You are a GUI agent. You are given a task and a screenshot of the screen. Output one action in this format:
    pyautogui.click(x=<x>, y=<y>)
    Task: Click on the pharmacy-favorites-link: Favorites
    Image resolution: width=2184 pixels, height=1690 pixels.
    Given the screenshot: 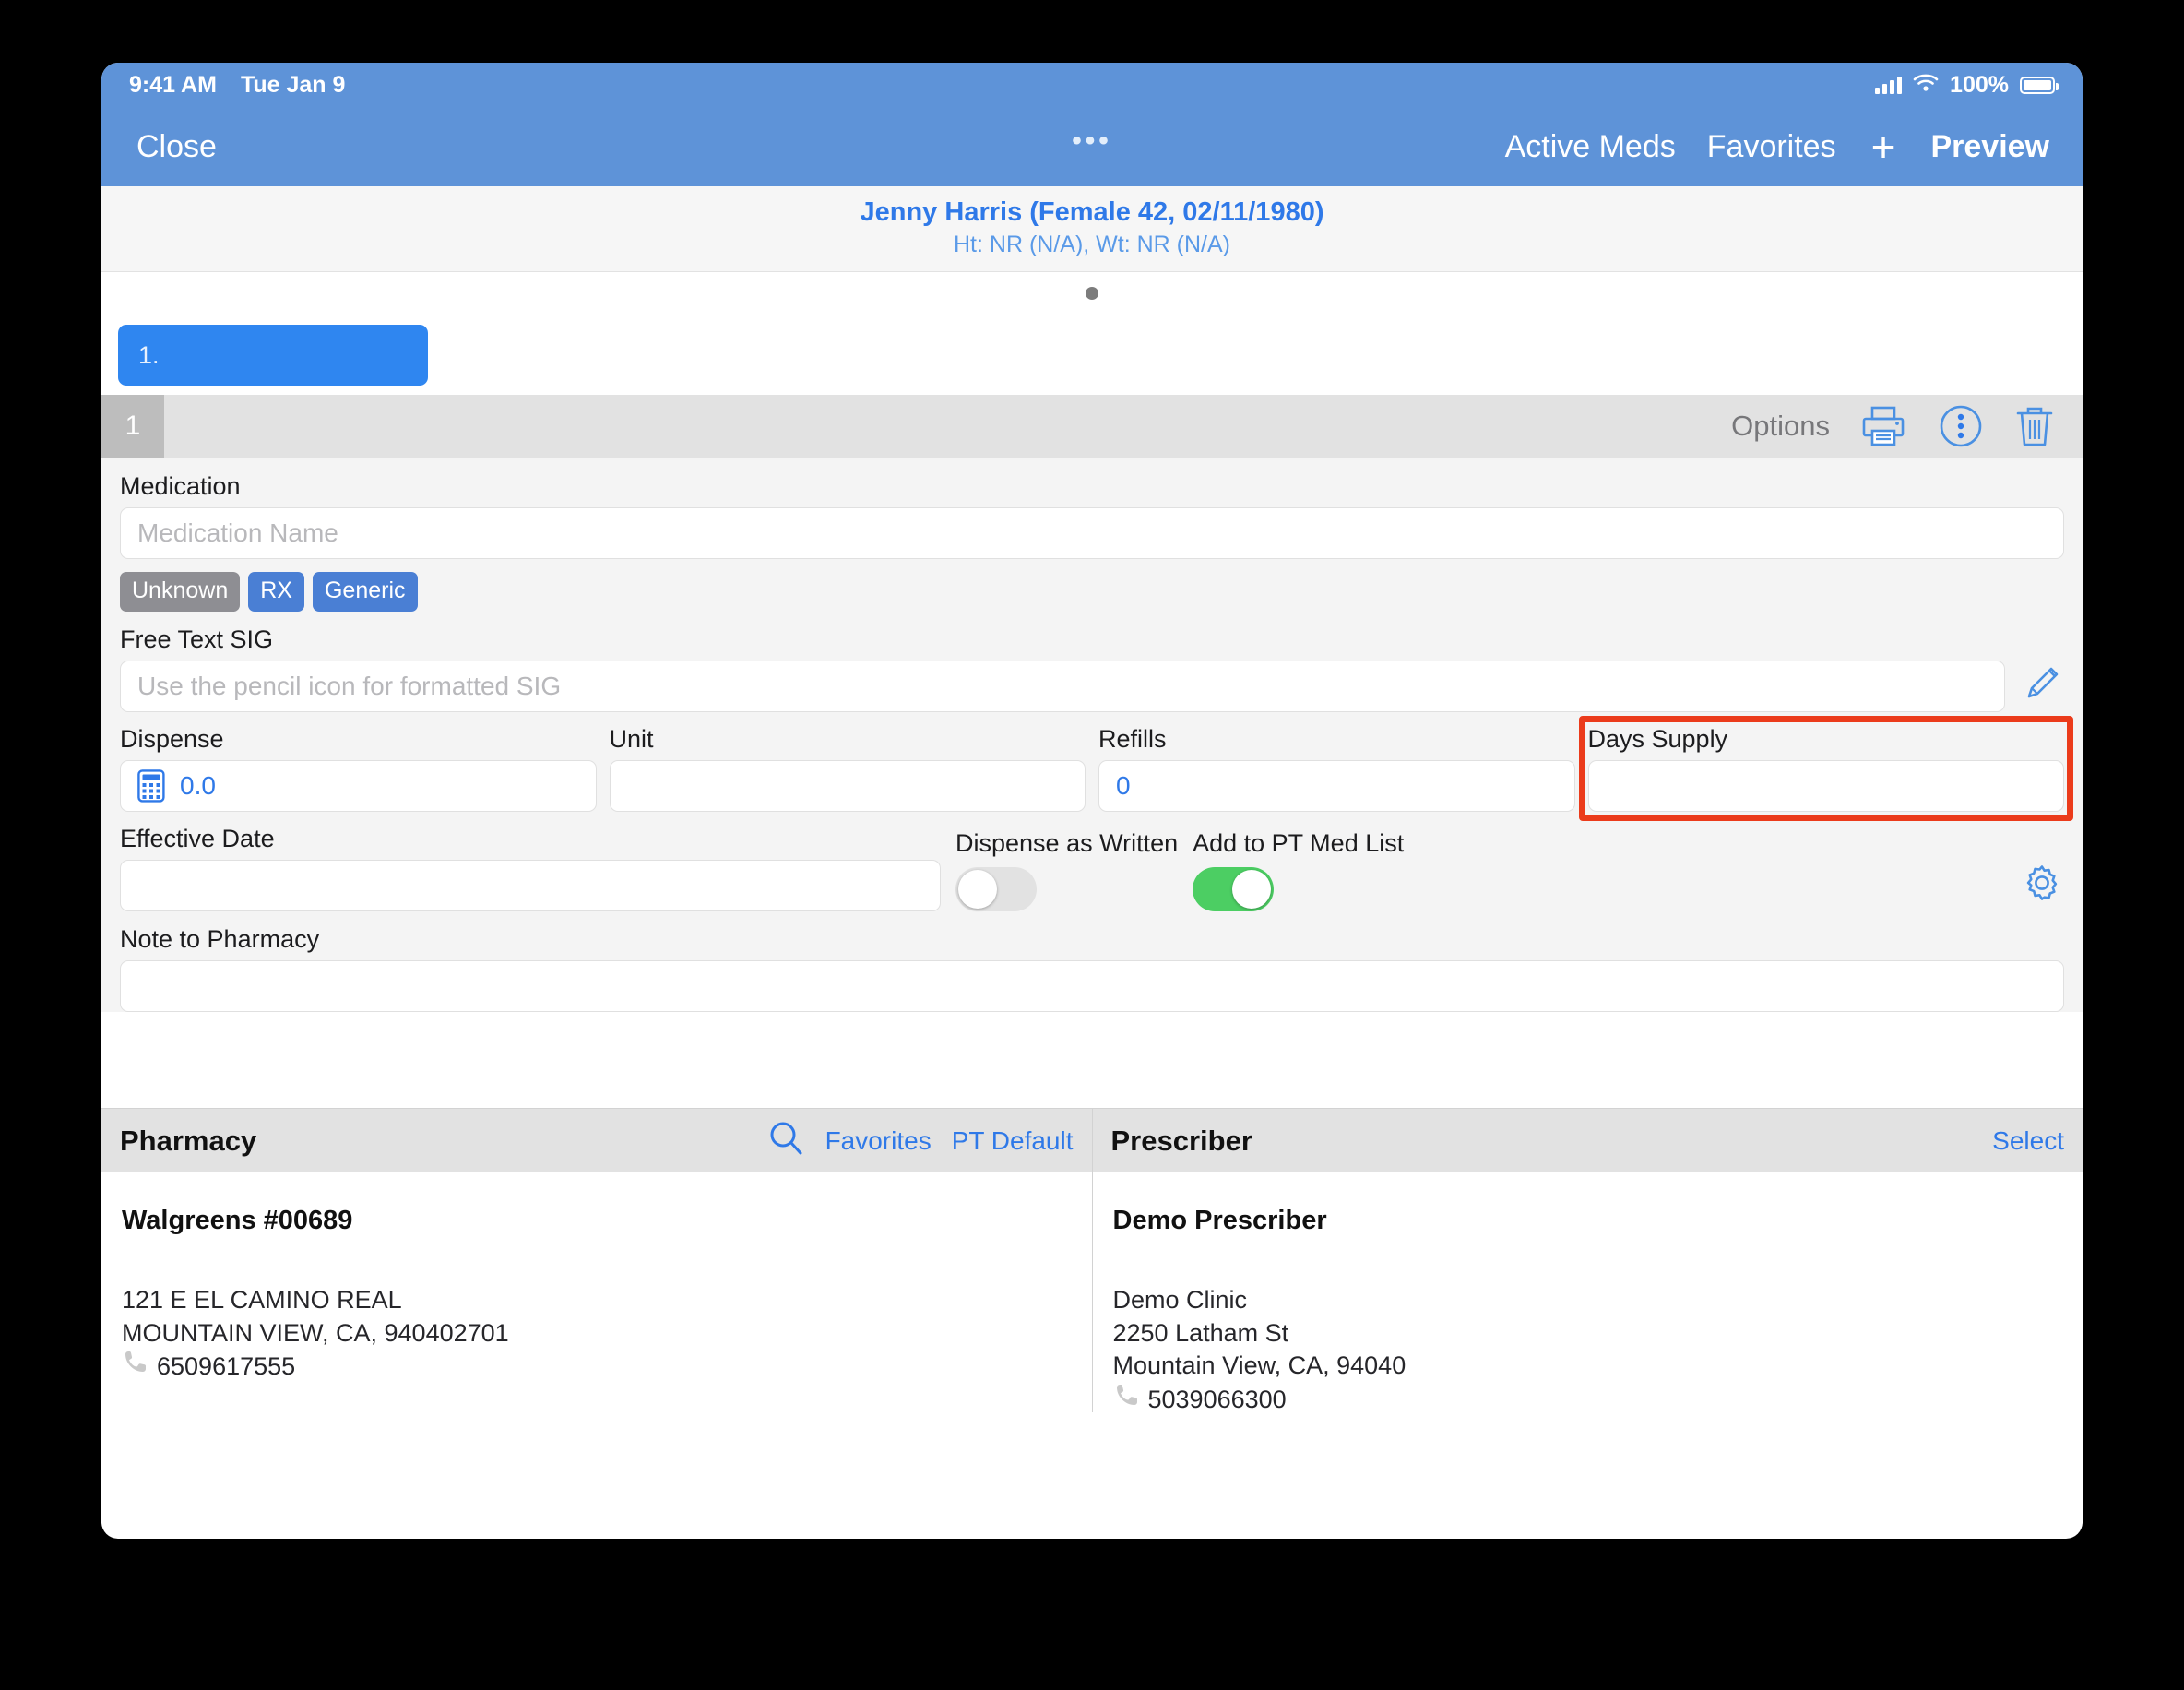 What is the action you would take?
    pyautogui.click(x=878, y=1141)
    